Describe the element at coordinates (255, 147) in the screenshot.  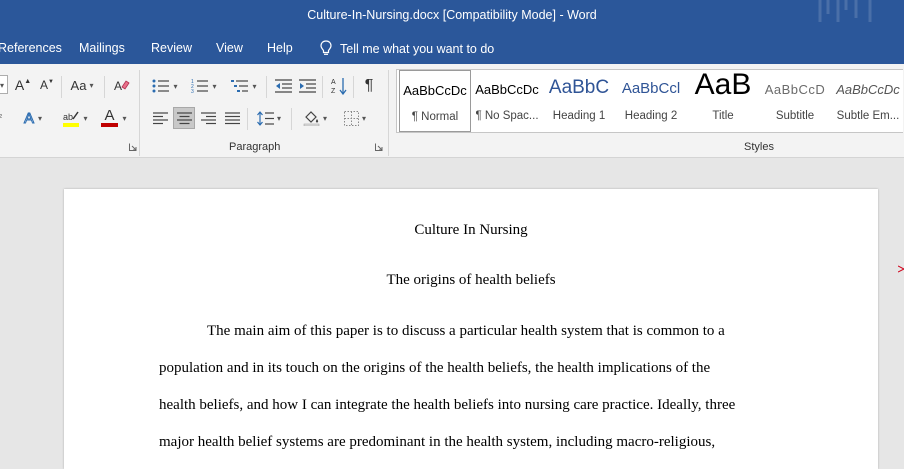
I see `paragraph-group-label: Paragraph` at that location.